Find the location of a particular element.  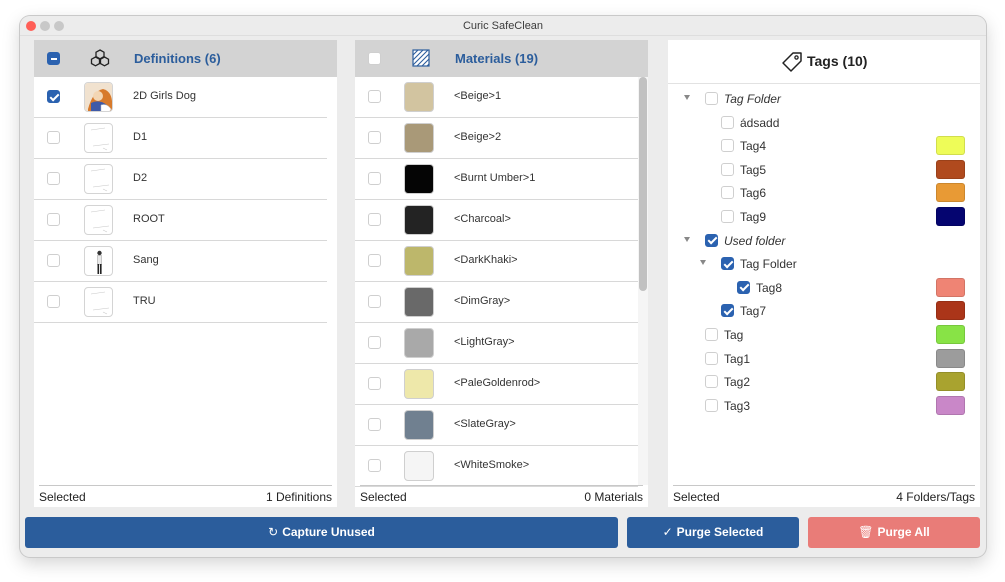

materials-selected-label: Selected is located at coordinates (383, 497).